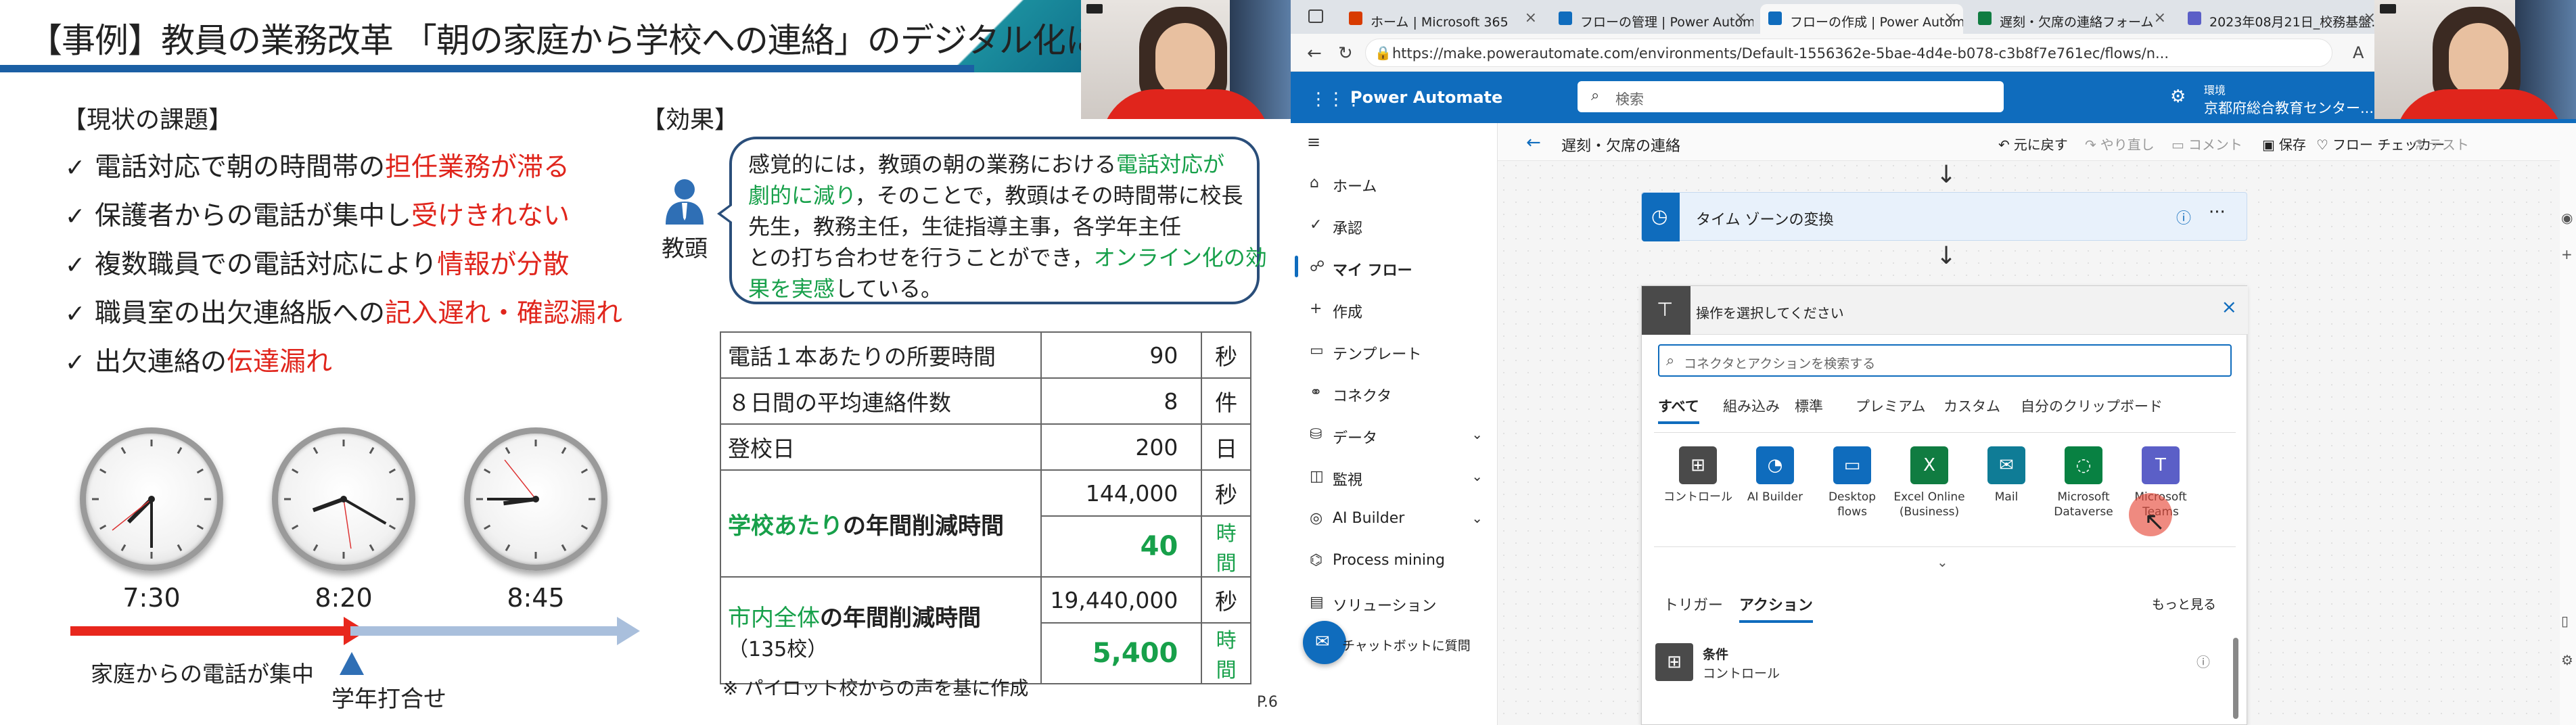 This screenshot has height=725, width=2576. What do you see at coordinates (2183, 217) in the screenshot?
I see `help-icon: ⓘ` at bounding box center [2183, 217].